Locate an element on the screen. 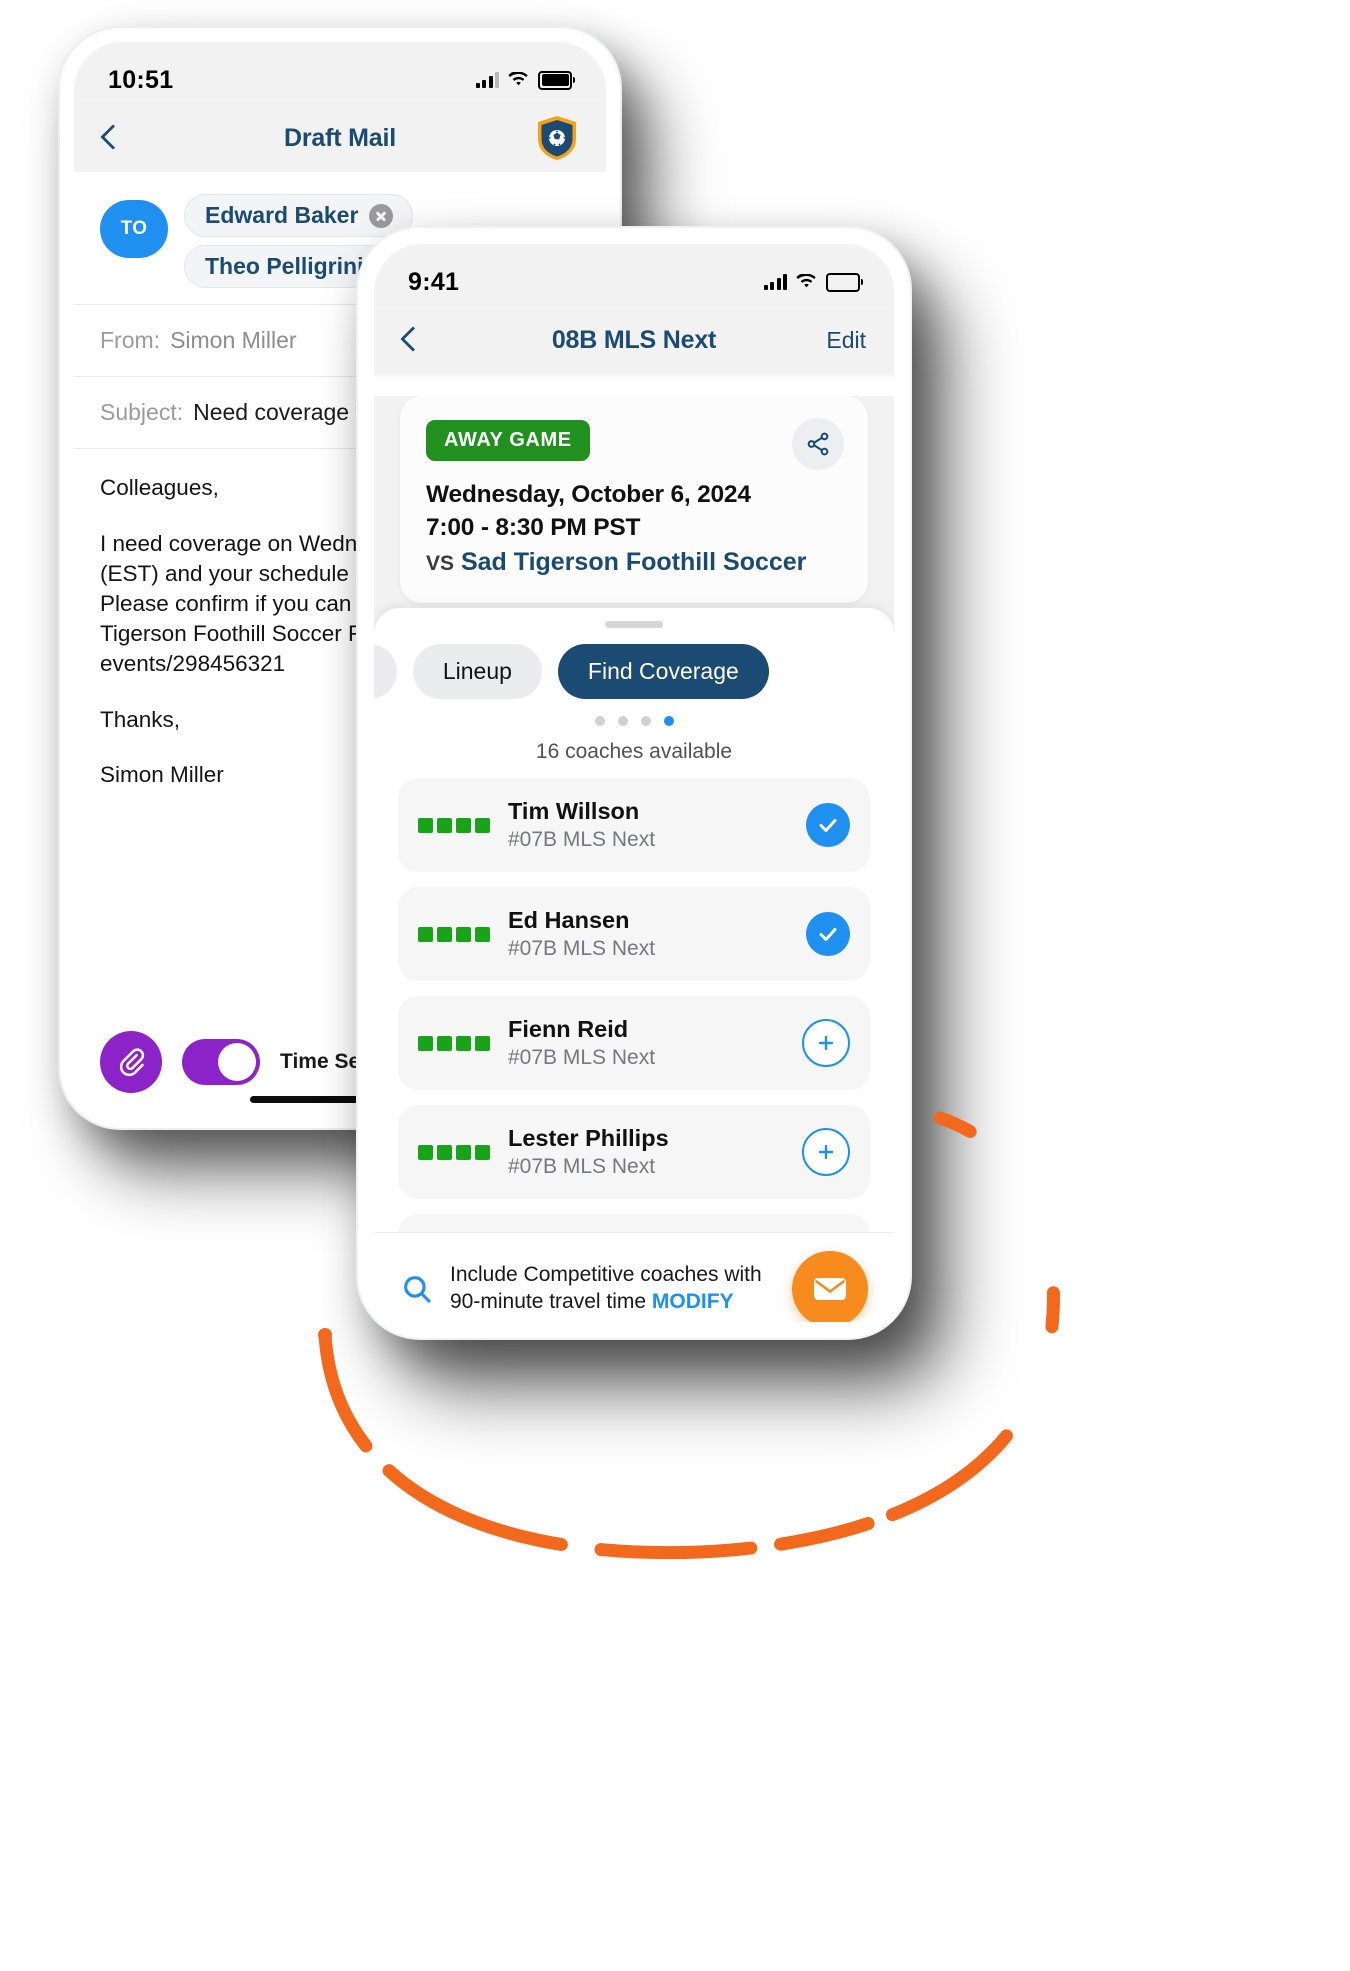 The height and width of the screenshot is (1971, 1350). paperclip-icon is located at coordinates (131, 1062).